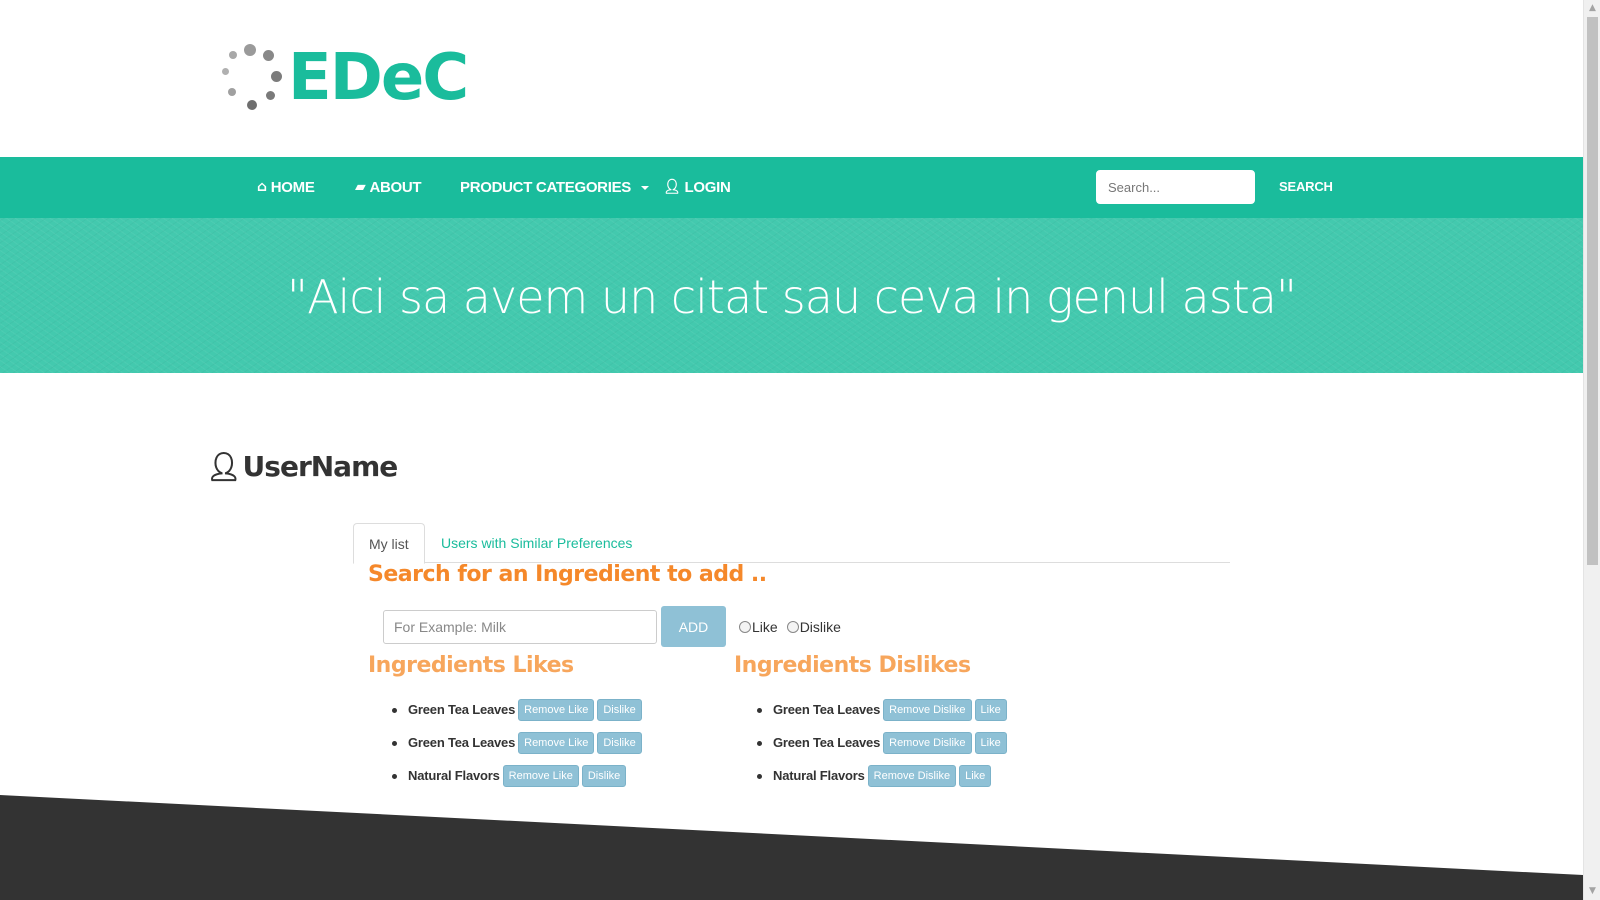  I want to click on list-item: Natural Flavors Remove Like Dislike, so click(518, 775).